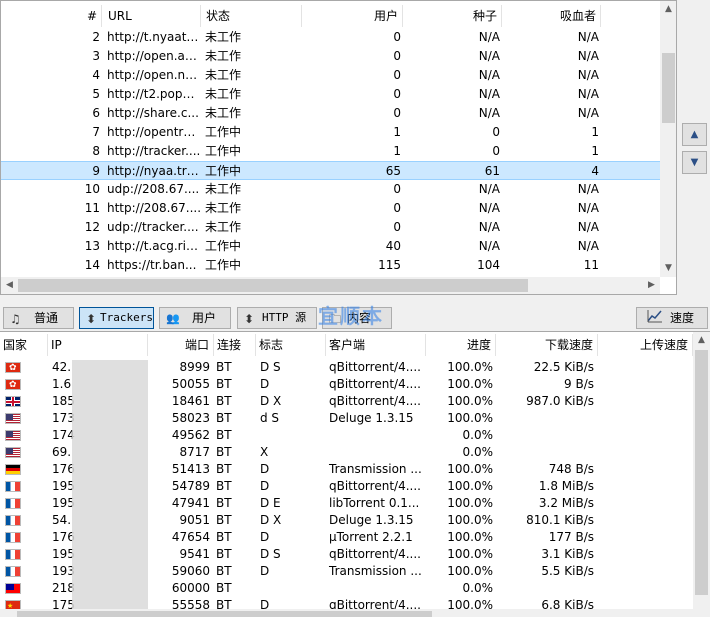 The width and height of the screenshot is (710, 617). What do you see at coordinates (376, 345) in the screenshot?
I see `col-header-client: 客户端` at bounding box center [376, 345].